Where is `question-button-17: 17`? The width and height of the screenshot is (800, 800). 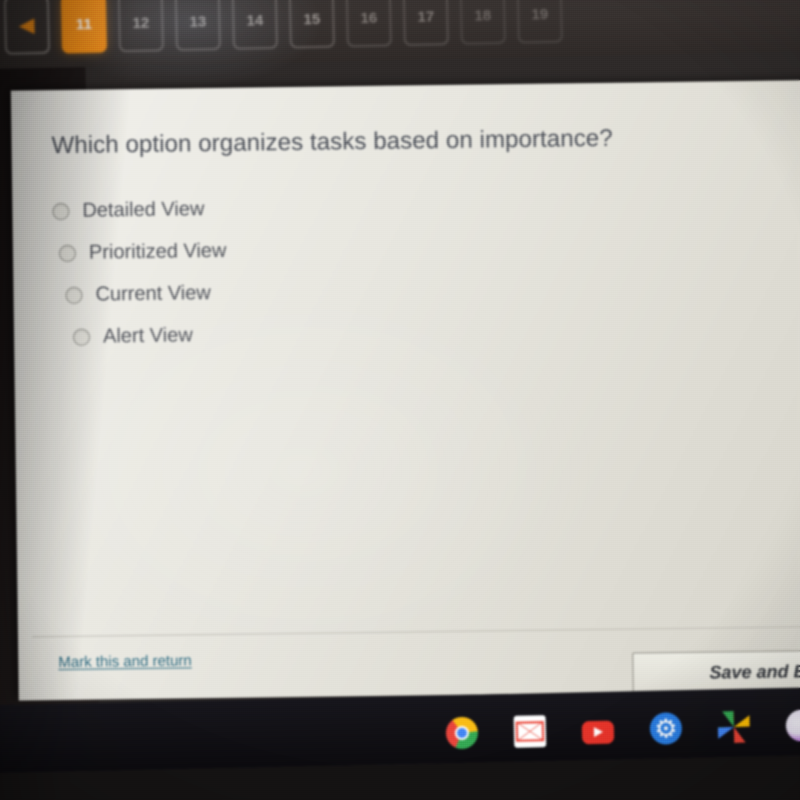 question-button-17: 17 is located at coordinates (425, 23).